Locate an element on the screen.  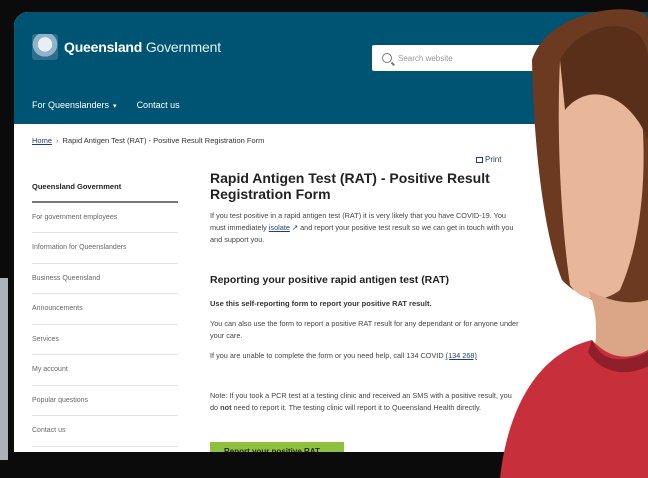
note-emphasis: not is located at coordinates (226, 407).